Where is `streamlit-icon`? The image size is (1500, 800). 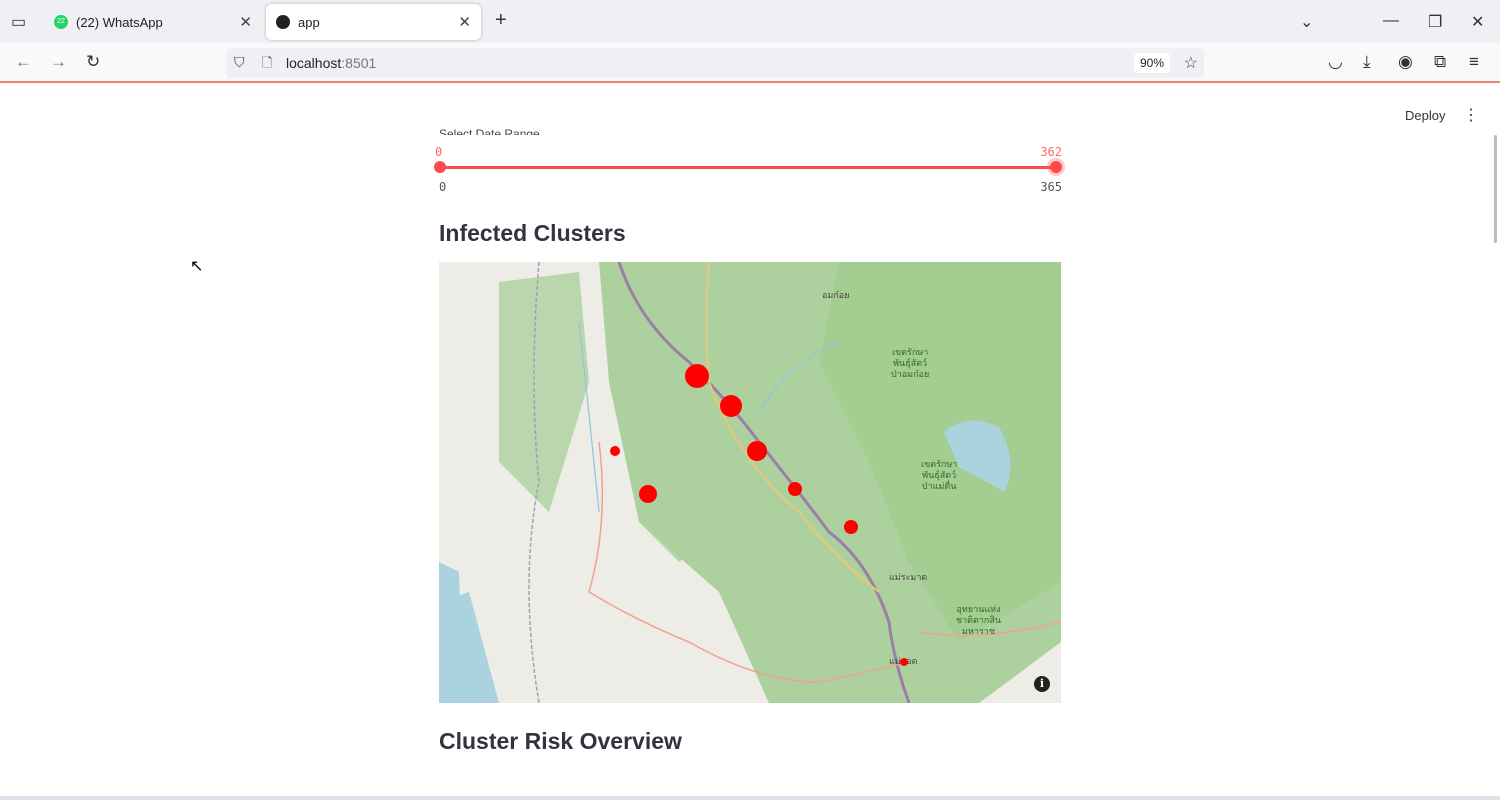
streamlit-icon is located at coordinates (283, 22).